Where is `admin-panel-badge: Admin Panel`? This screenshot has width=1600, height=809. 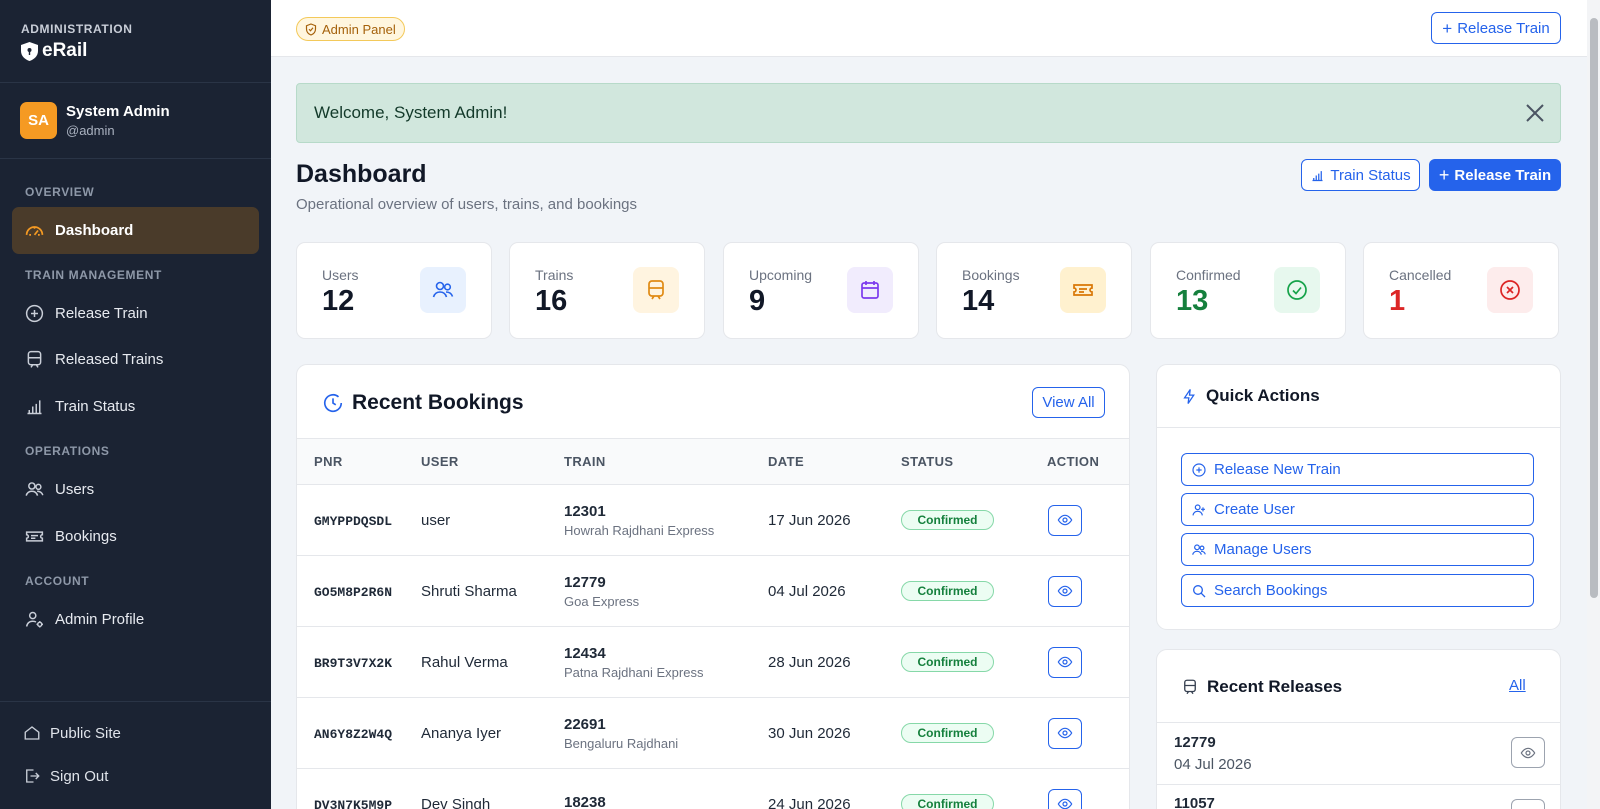
admin-panel-badge: Admin Panel is located at coordinates (350, 29).